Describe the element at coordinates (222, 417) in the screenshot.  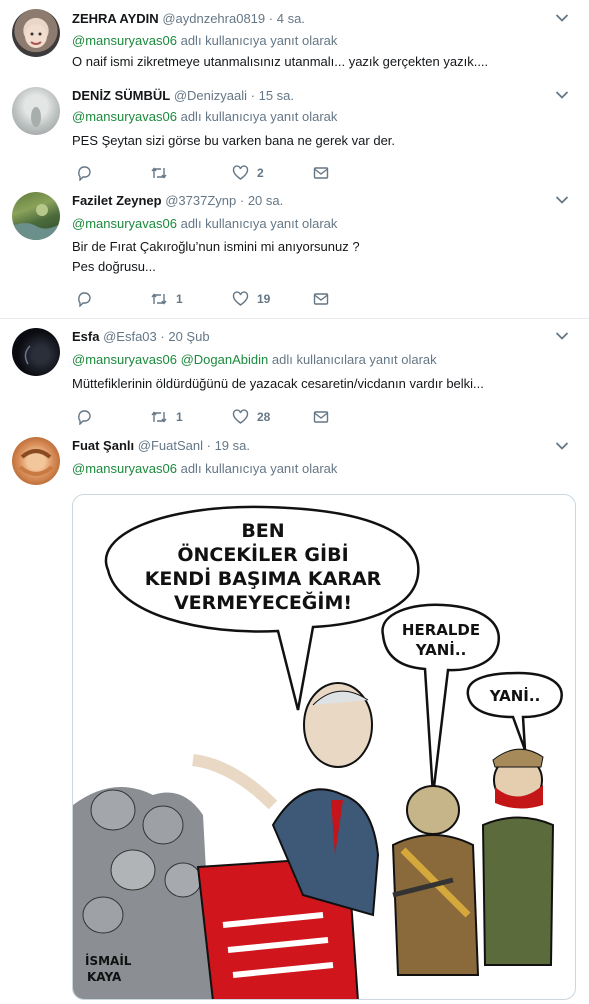
I see `tweet-actions: 1 28` at that location.